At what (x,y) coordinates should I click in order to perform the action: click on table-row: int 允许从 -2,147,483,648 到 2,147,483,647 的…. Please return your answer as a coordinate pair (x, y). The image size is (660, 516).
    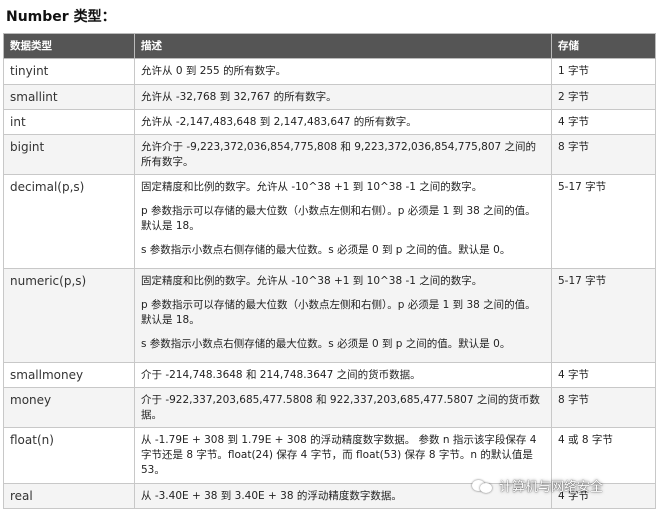
    Looking at the image, I should click on (329, 122).